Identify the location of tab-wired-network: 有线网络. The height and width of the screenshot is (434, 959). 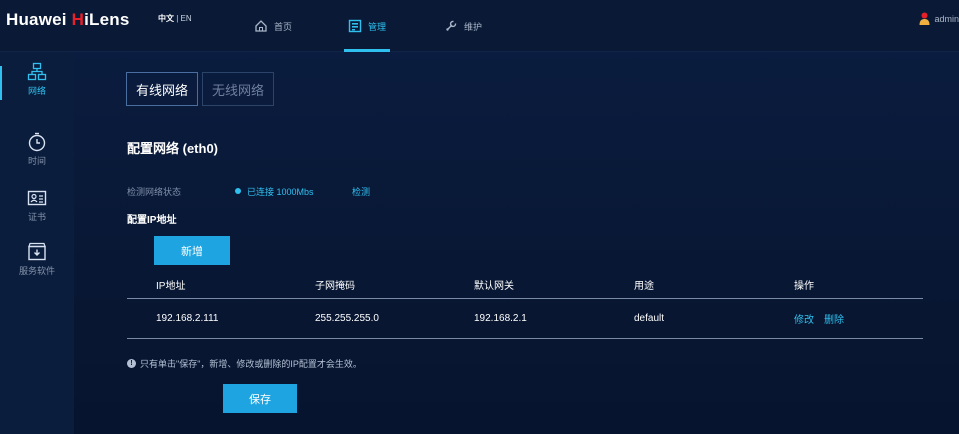
(162, 89).